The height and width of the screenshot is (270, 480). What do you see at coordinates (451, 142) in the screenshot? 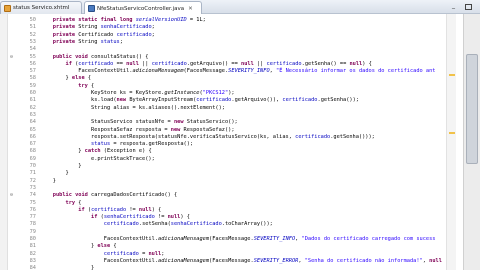
I see `overview-ruler` at bounding box center [451, 142].